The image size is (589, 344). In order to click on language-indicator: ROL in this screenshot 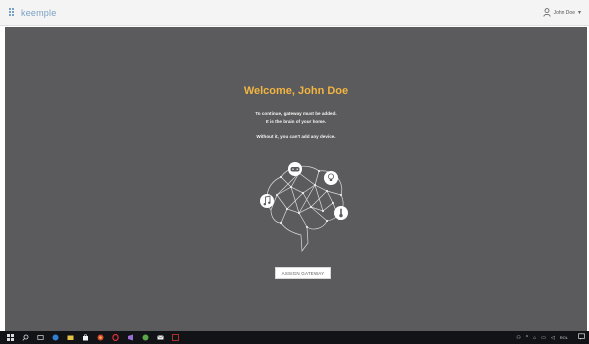, I will do `click(564, 337)`.